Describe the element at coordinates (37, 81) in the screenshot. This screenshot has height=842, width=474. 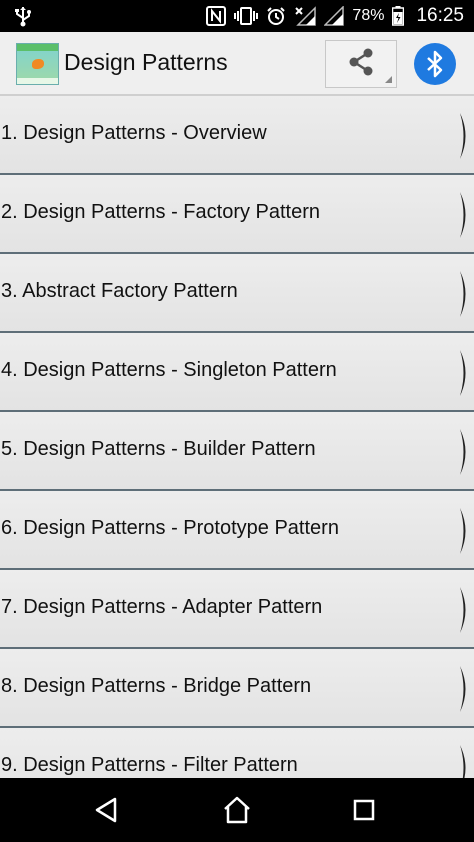
I see `app-logo-footer` at that location.